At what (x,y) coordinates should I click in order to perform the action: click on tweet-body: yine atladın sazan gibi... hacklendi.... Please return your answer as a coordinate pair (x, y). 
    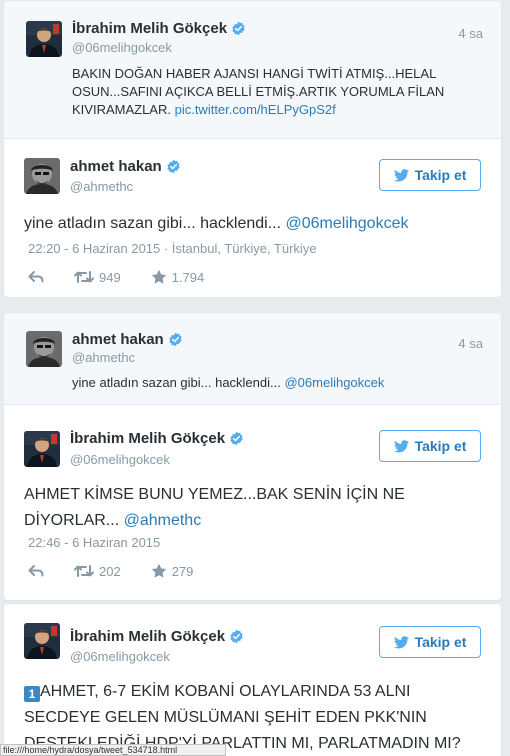
    Looking at the image, I should click on (153, 223).